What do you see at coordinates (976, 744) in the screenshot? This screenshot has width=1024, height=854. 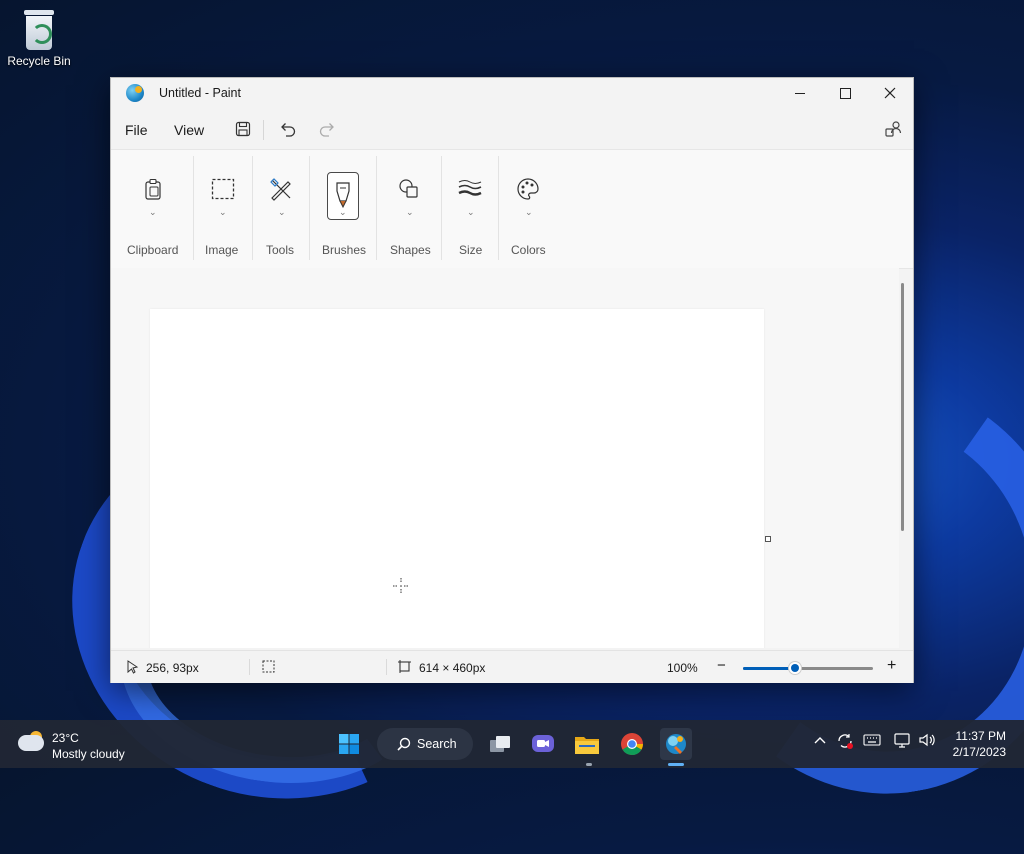 I see `system-clock: 11:37 PM 2/17/2023` at bounding box center [976, 744].